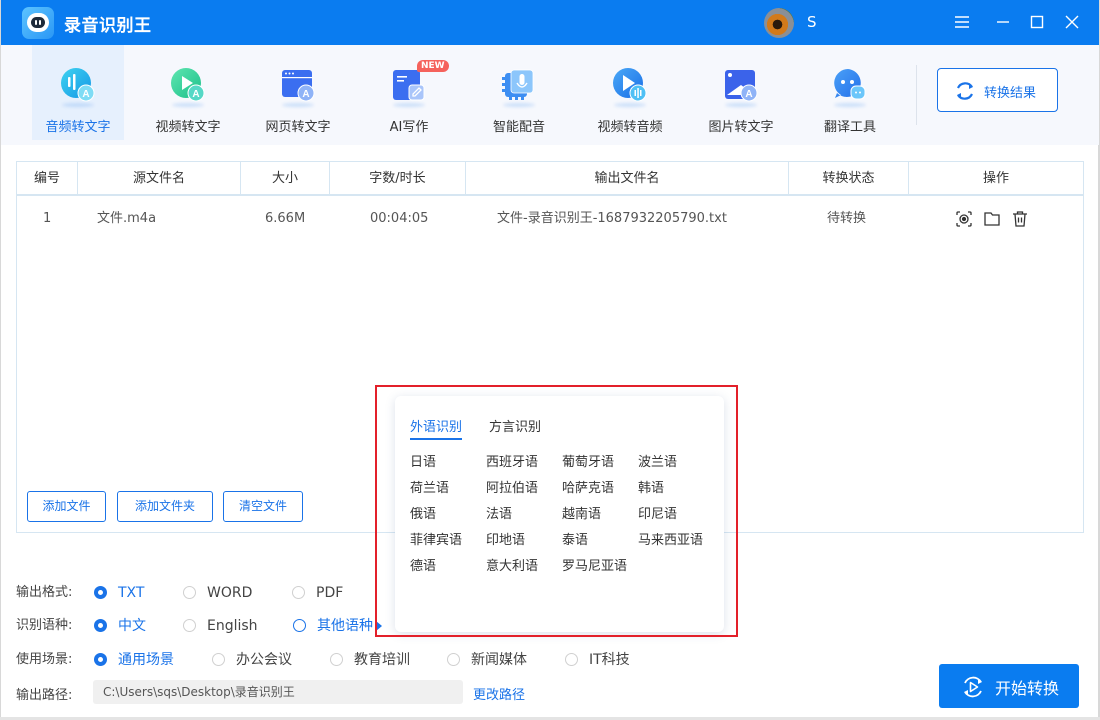 The height and width of the screenshot is (720, 1100). Describe the element at coordinates (519, 92) in the screenshot. I see `tool-smart-dubbing: 智能配音` at that location.